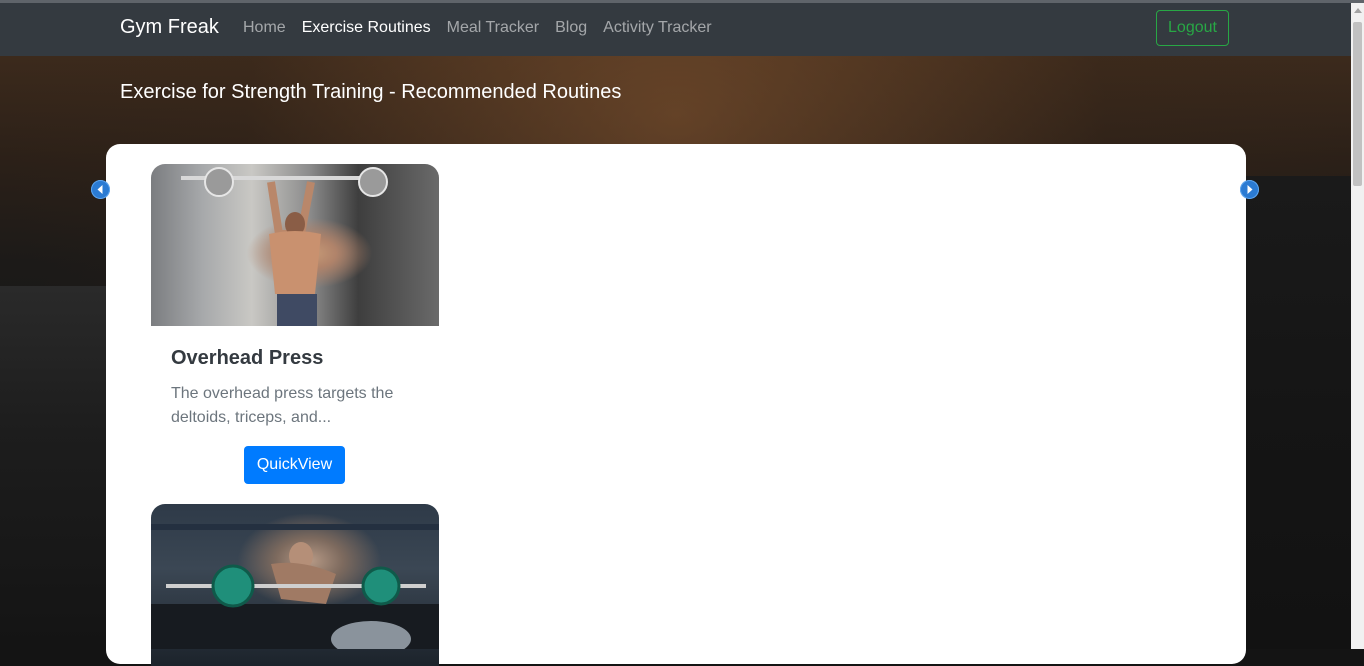 Image resolution: width=1364 pixels, height=666 pixels. What do you see at coordinates (657, 28) in the screenshot?
I see `nav-link-activity-tracker: Activity Tracker` at bounding box center [657, 28].